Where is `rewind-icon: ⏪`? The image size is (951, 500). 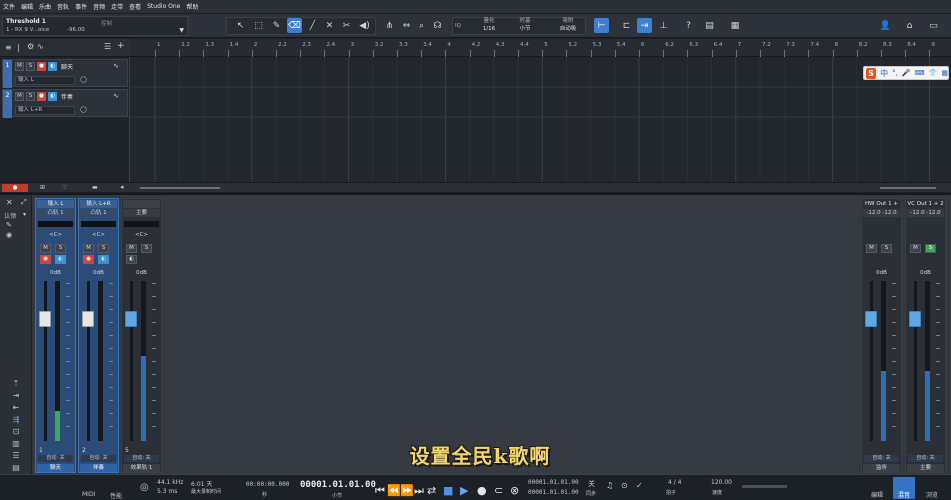
rewind-icon: ⏪ is located at coordinates (394, 490).